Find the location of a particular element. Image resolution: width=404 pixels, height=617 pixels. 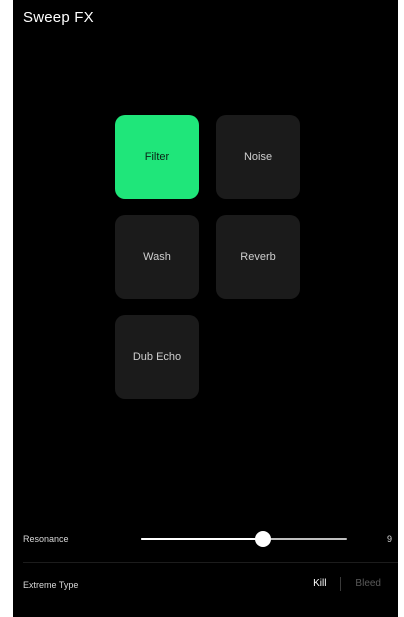

resonance-slider-fill is located at coordinates (202, 539).